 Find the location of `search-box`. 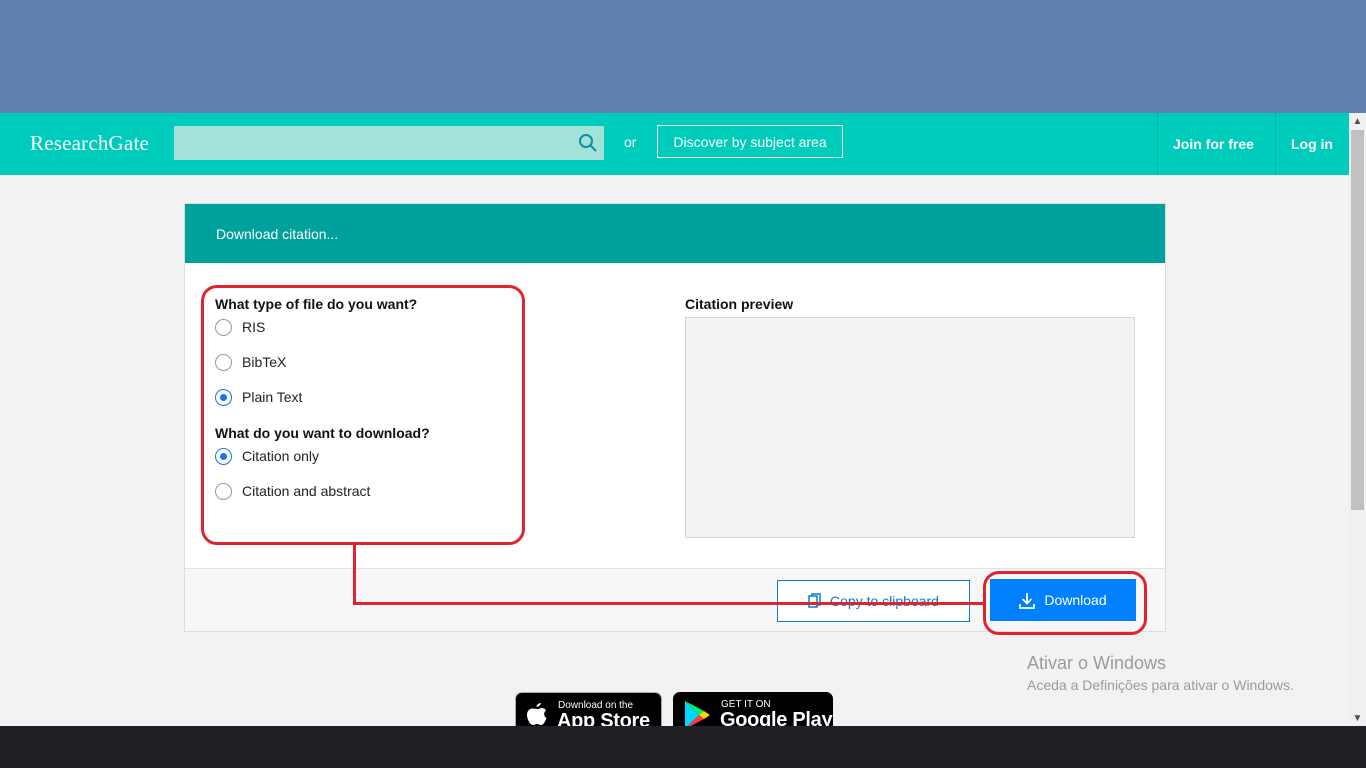

search-box is located at coordinates (389, 143).